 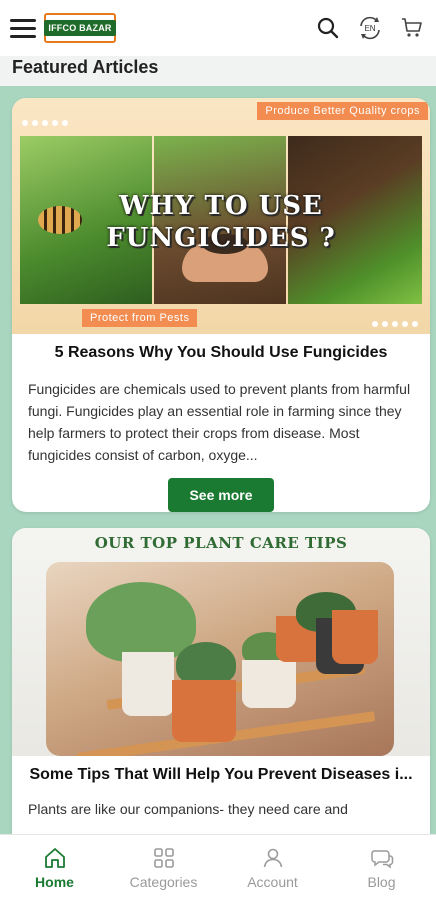 What do you see at coordinates (381, 881) in the screenshot?
I see `nav-blog-label: Blog` at bounding box center [381, 881].